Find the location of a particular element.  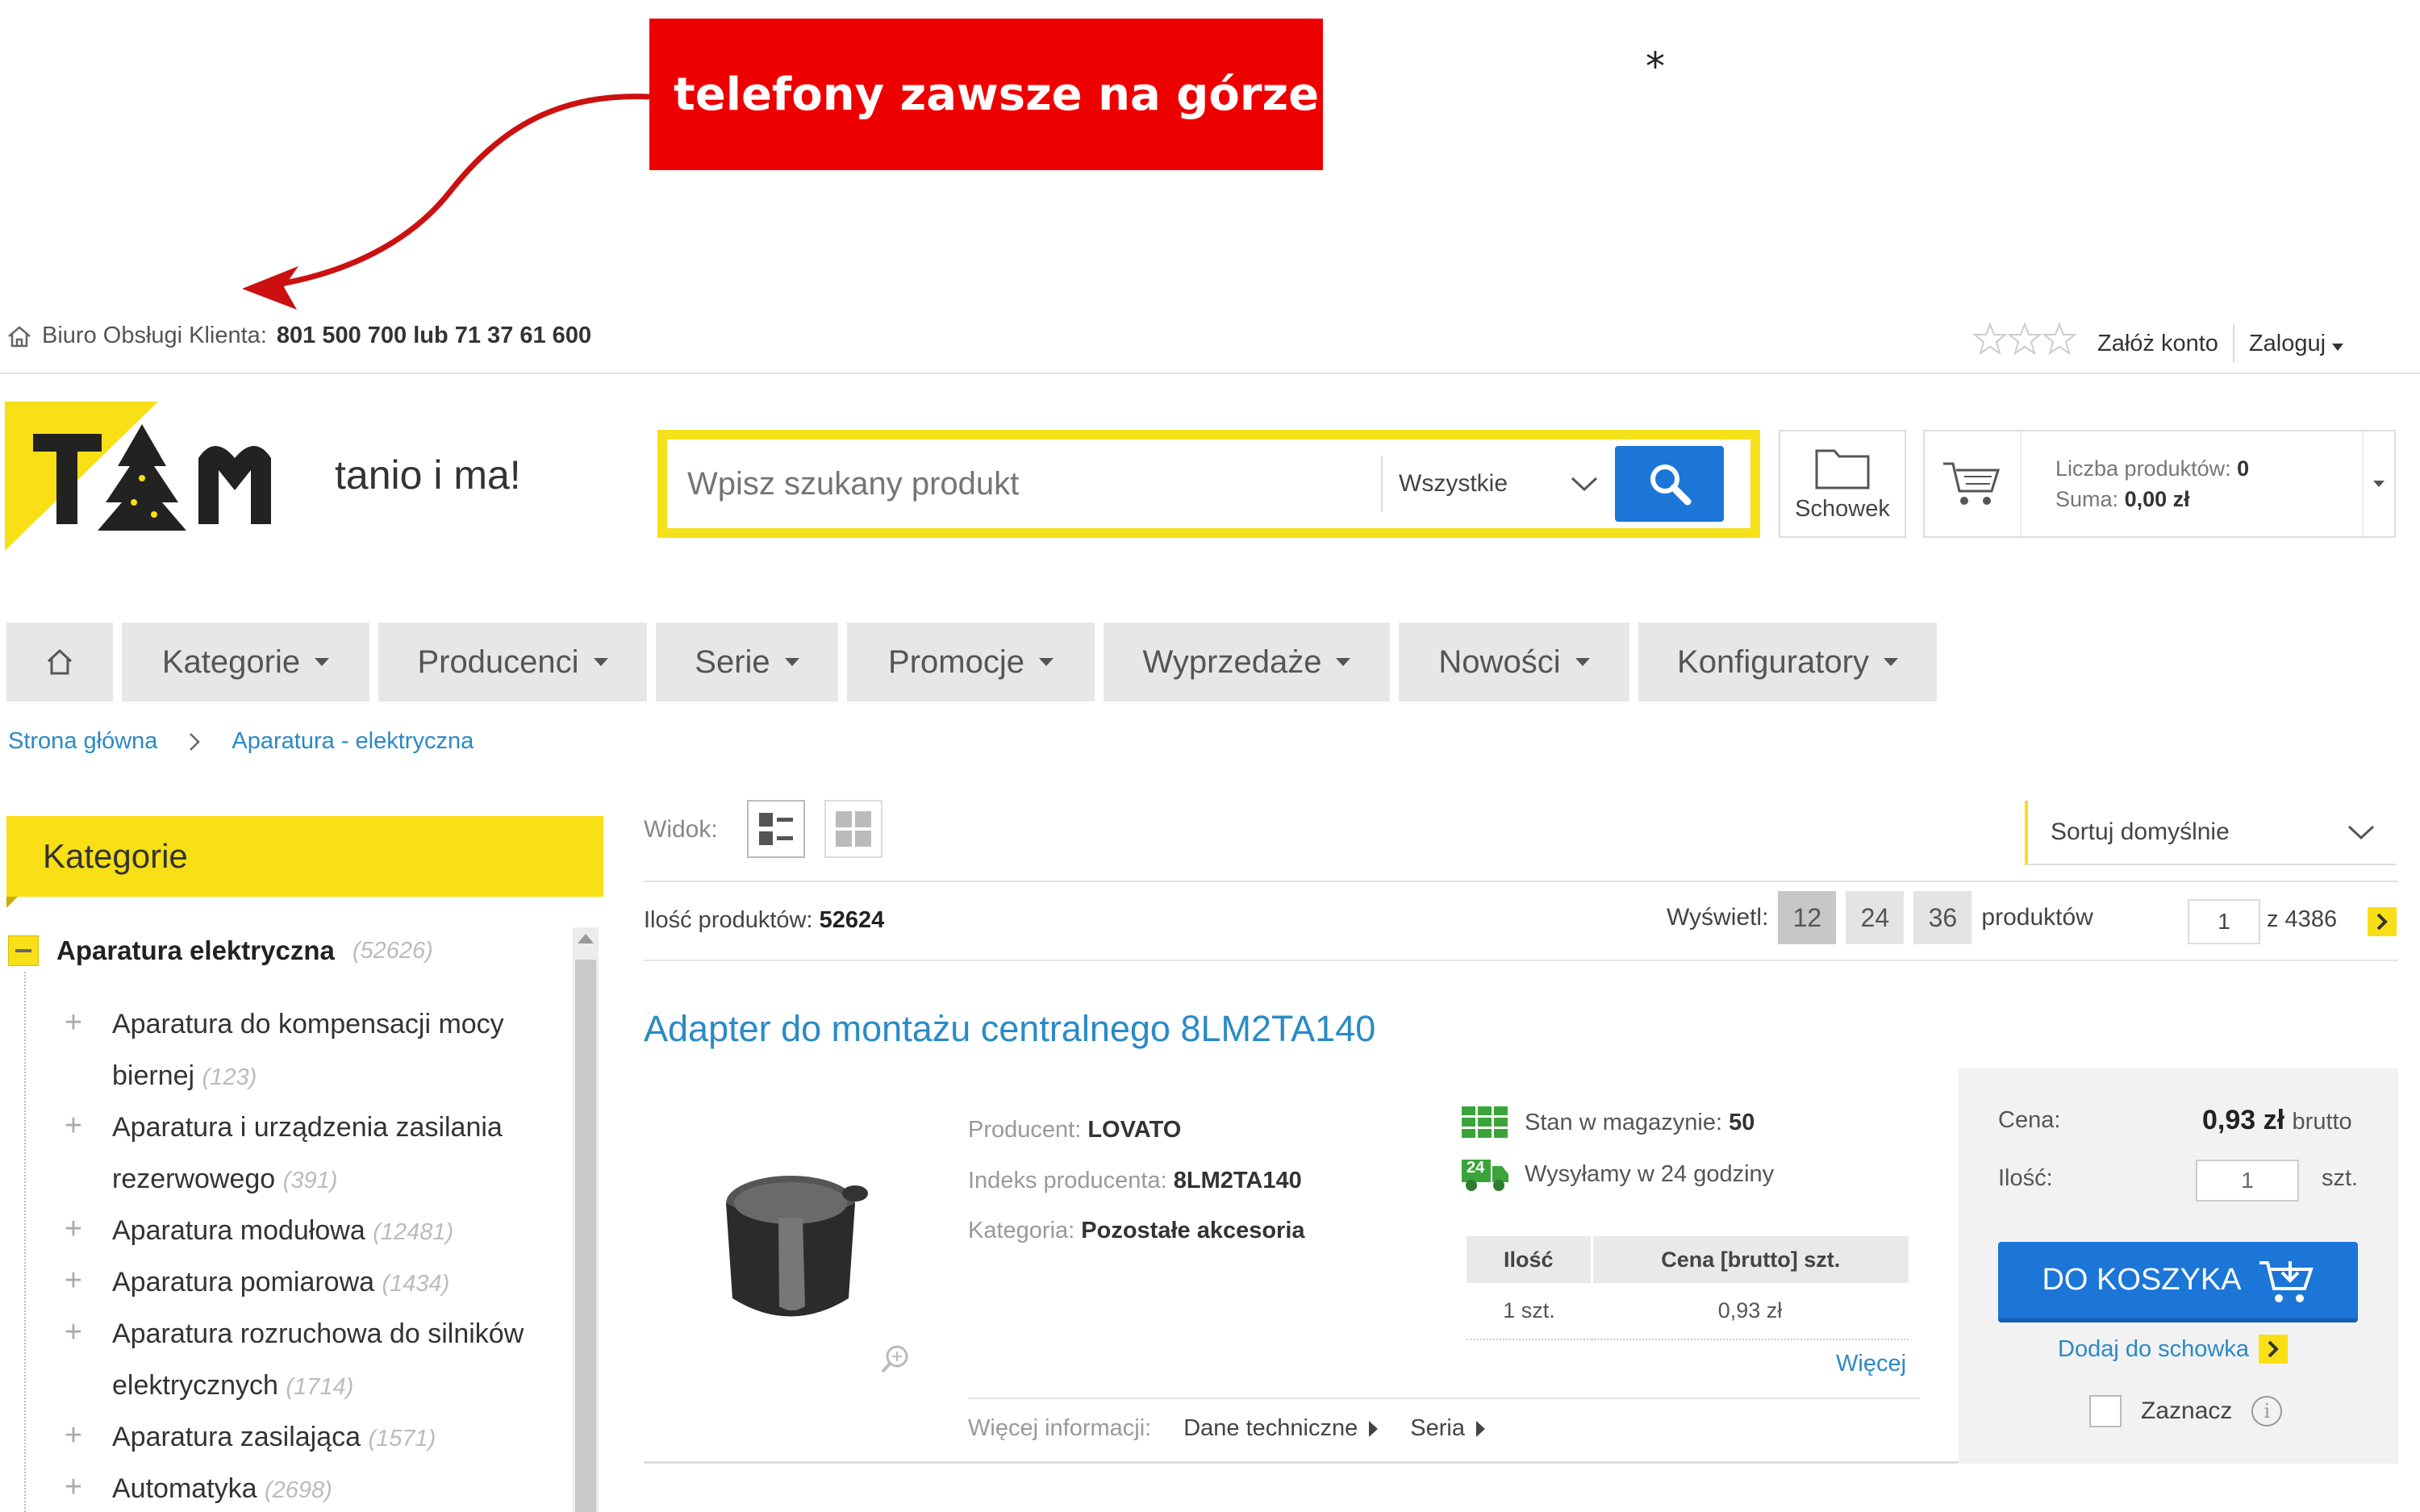

sidebar-scroll-thumb is located at coordinates (586, 1236).